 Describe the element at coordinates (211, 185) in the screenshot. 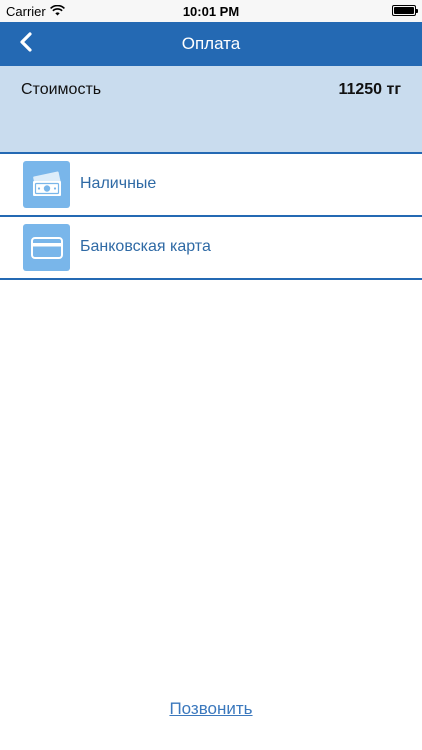

I see `payment-option-cash: Наличные` at that location.